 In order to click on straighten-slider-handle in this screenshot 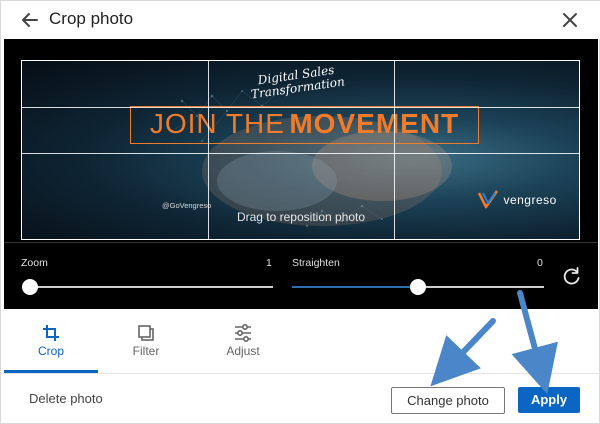, I will do `click(418, 287)`.